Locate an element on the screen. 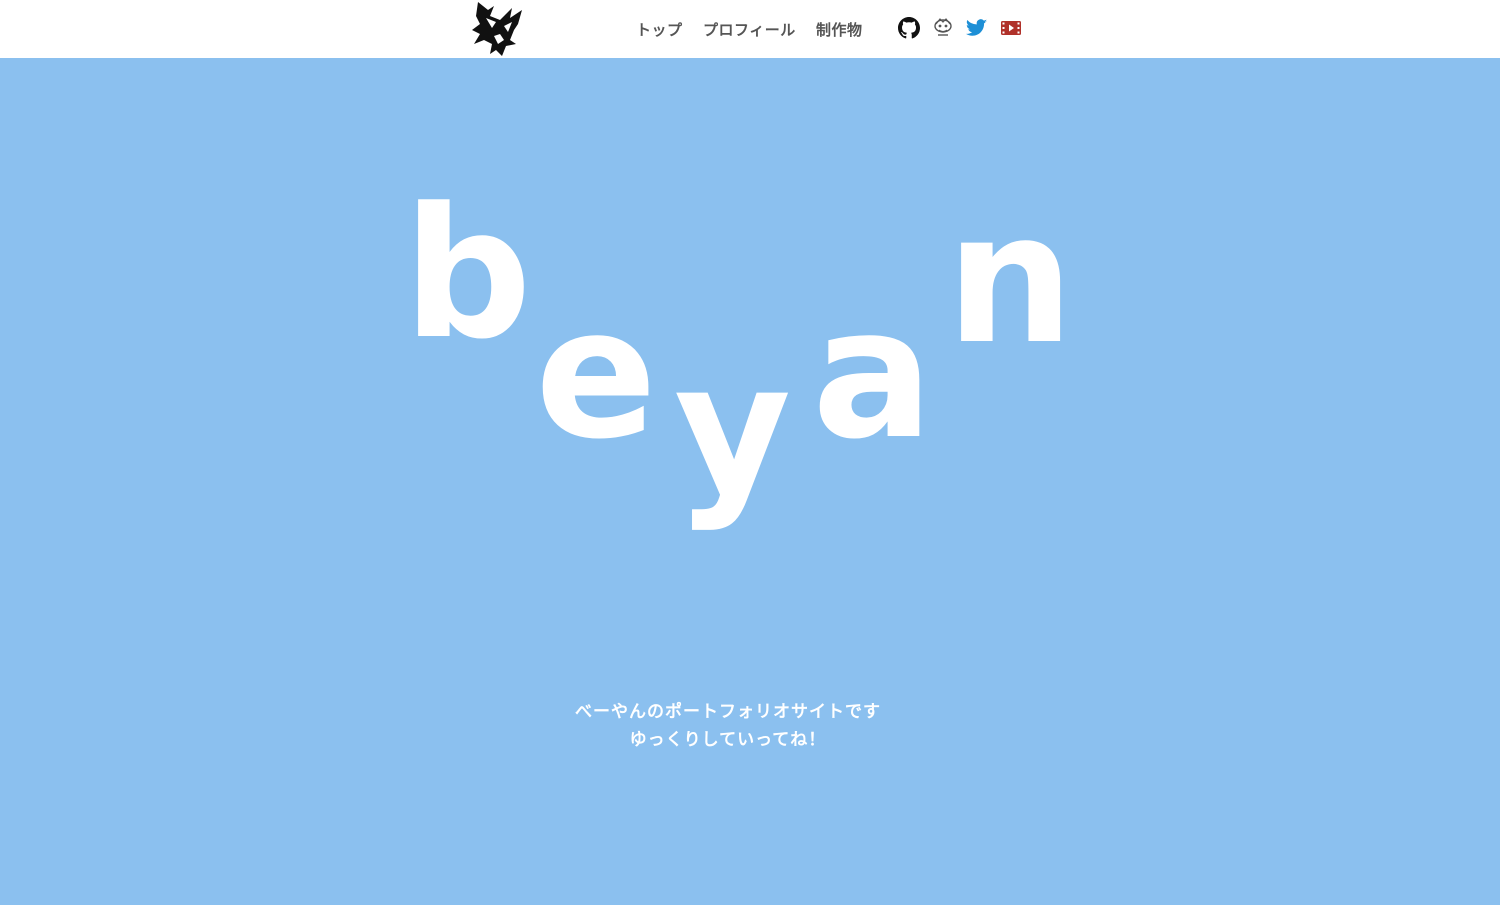 This screenshot has height=905, width=1500. nav-works: 制作物 is located at coordinates (839, 29).